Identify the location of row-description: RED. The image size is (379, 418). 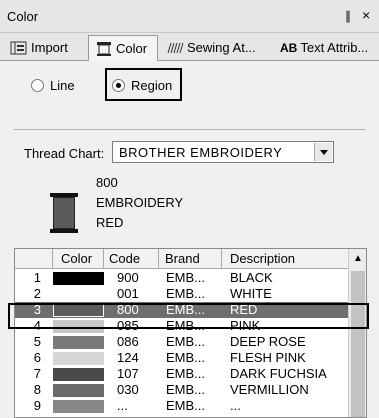
(244, 309).